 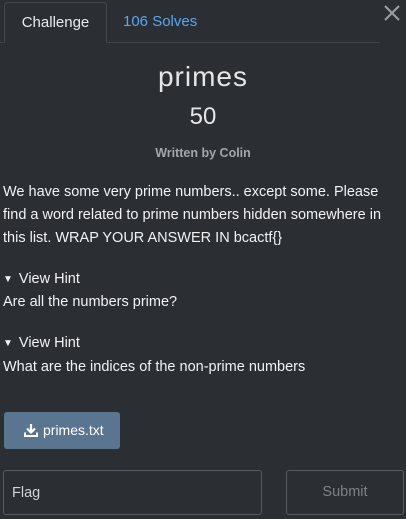 I want to click on submit-button: Submit, so click(x=345, y=492).